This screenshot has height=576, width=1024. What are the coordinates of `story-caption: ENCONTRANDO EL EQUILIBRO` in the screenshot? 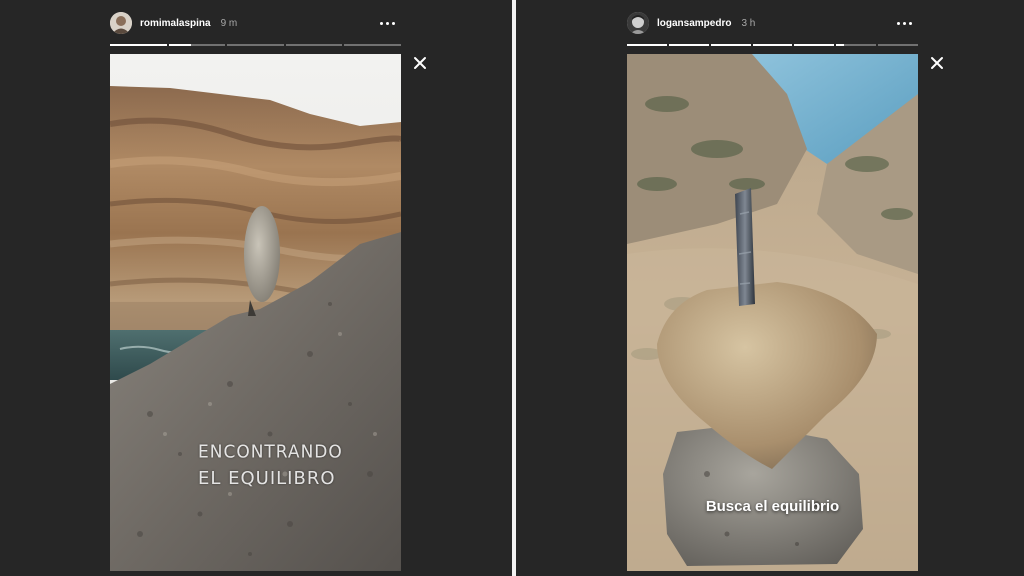 It's located at (278, 465).